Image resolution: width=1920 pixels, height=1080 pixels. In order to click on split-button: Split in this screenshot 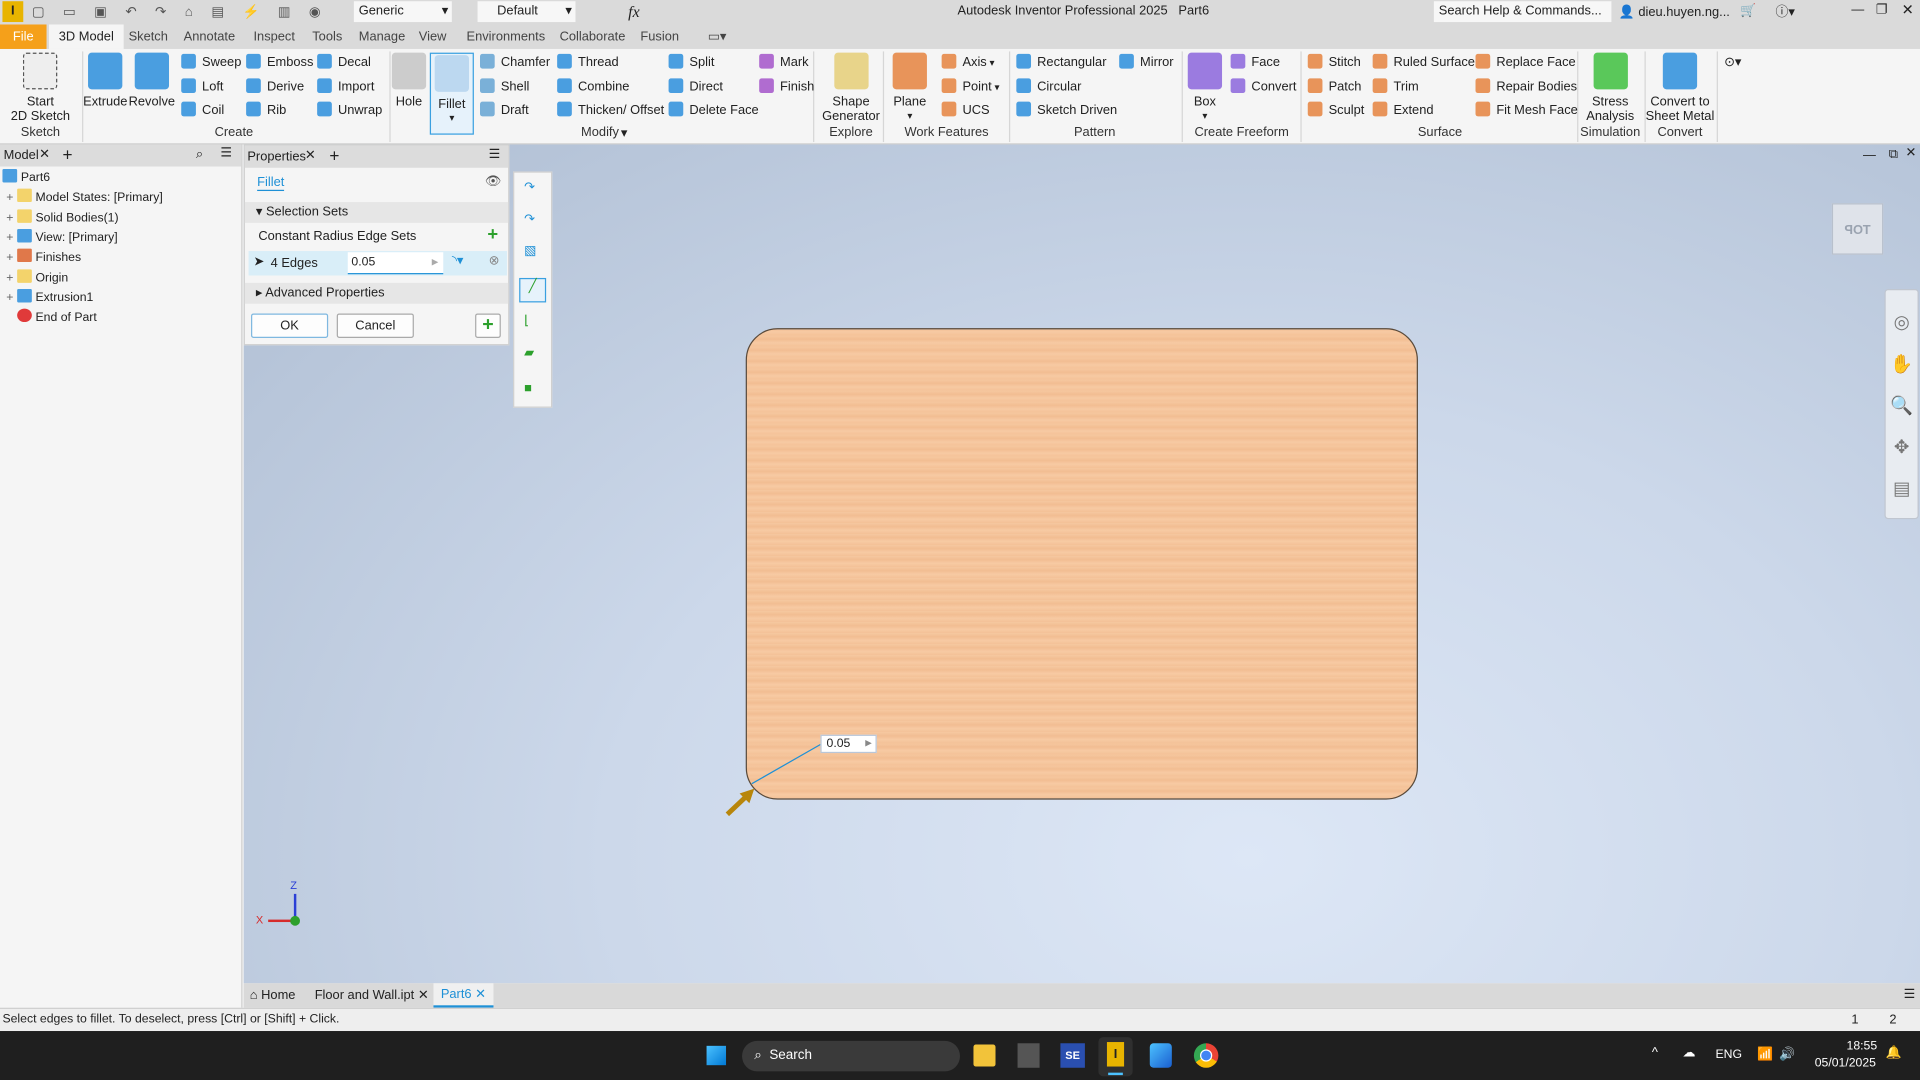, I will do `click(691, 63)`.